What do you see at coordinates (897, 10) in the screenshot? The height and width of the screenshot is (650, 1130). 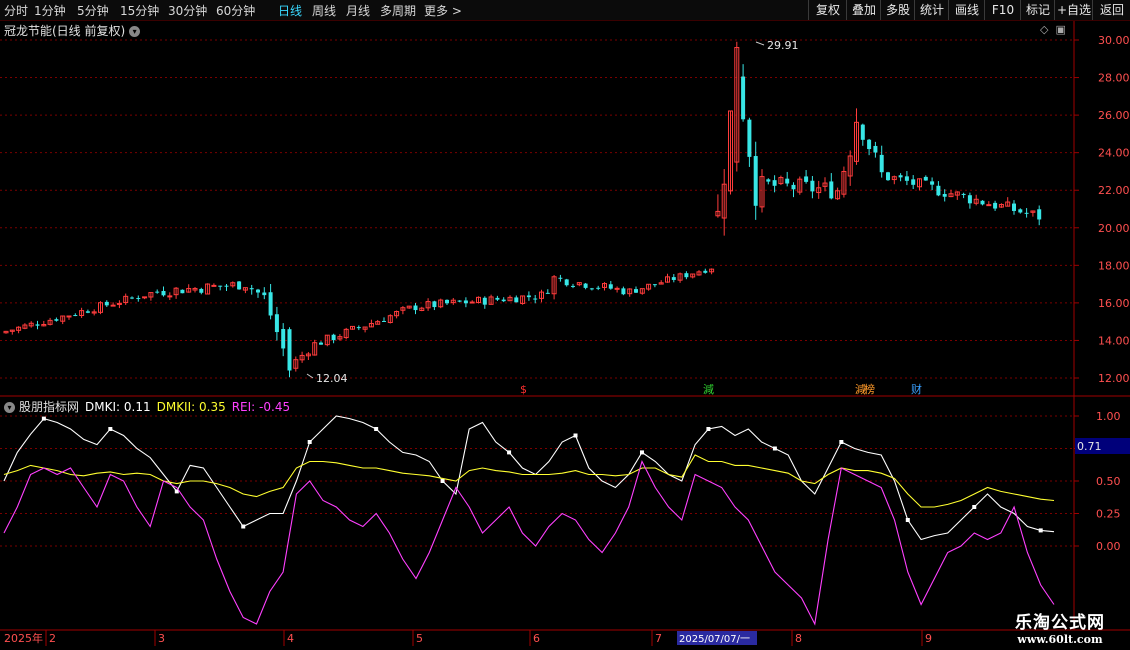 I see `multi-stock-button: 多股` at bounding box center [897, 10].